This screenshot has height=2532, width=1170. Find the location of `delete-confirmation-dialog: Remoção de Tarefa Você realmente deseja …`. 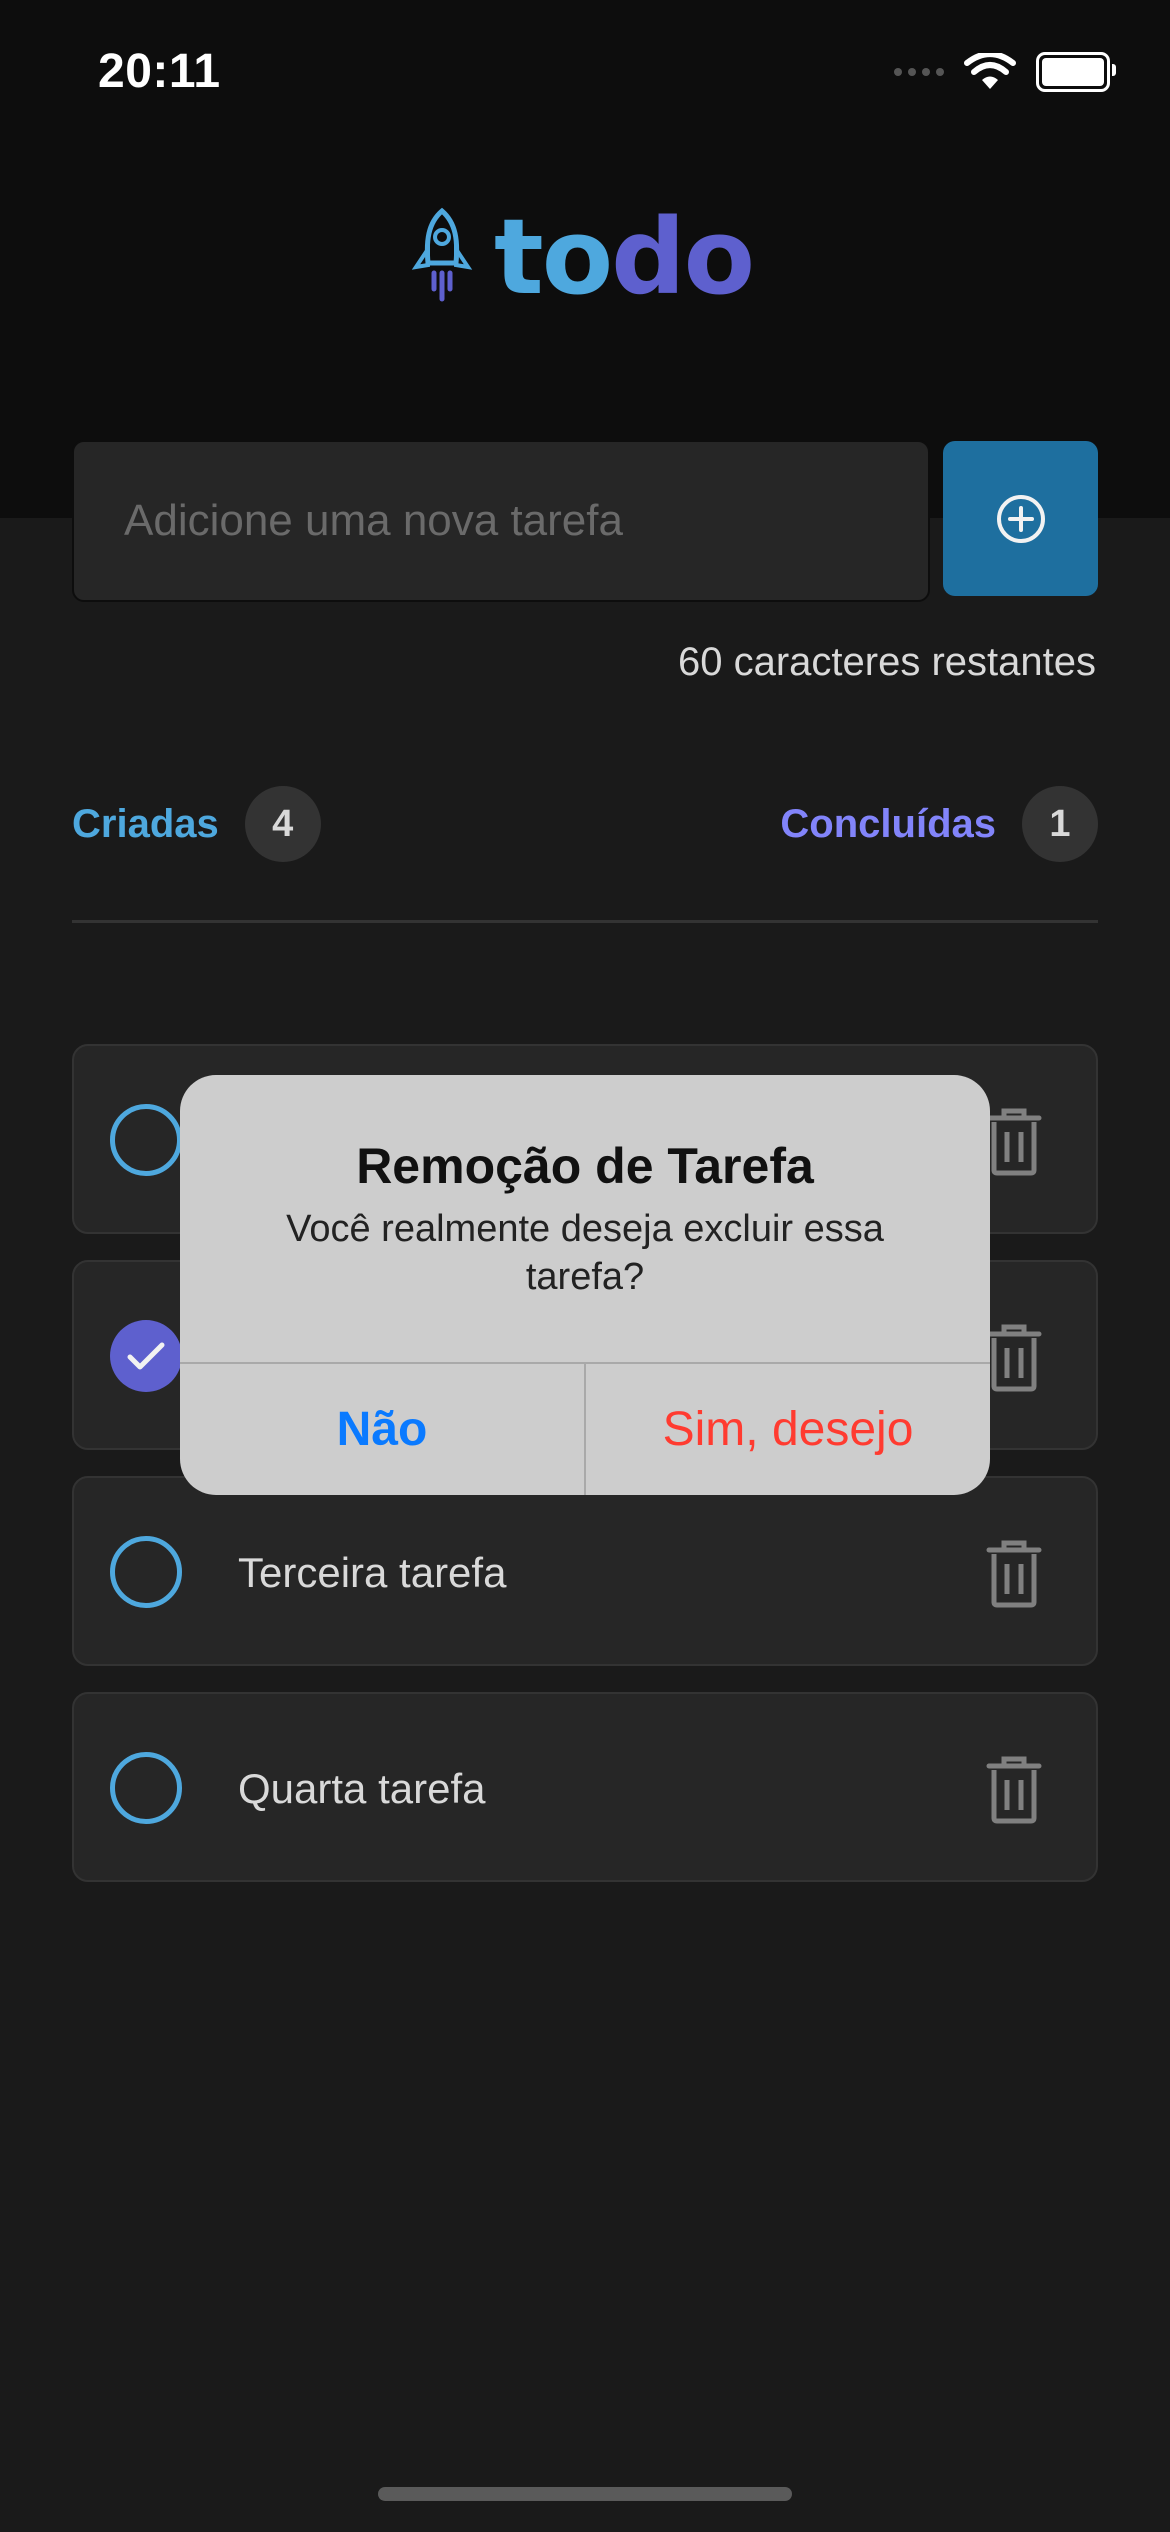

delete-confirmation-dialog: Remoção de Tarefa Você realmente deseja … is located at coordinates (585, 1285).